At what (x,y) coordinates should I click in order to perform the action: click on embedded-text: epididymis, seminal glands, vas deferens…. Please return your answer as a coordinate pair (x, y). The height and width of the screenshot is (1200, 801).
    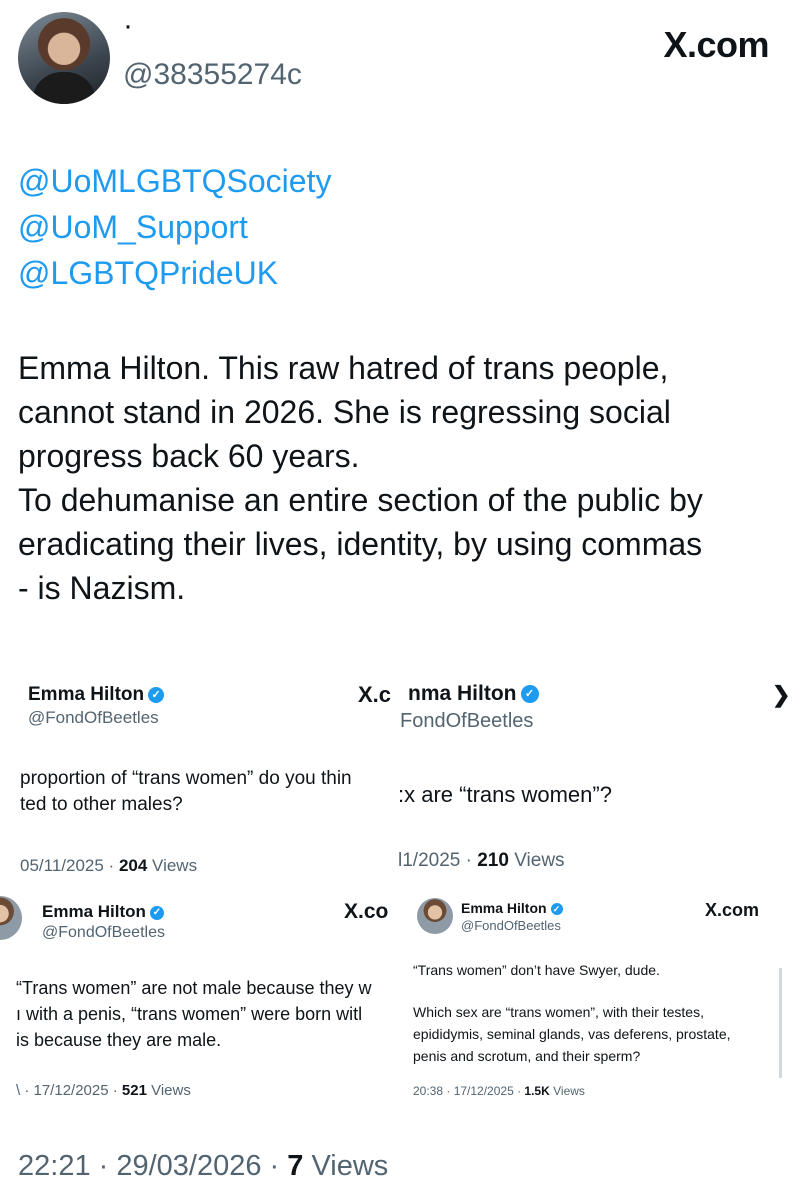
    Looking at the image, I should click on (572, 1034).